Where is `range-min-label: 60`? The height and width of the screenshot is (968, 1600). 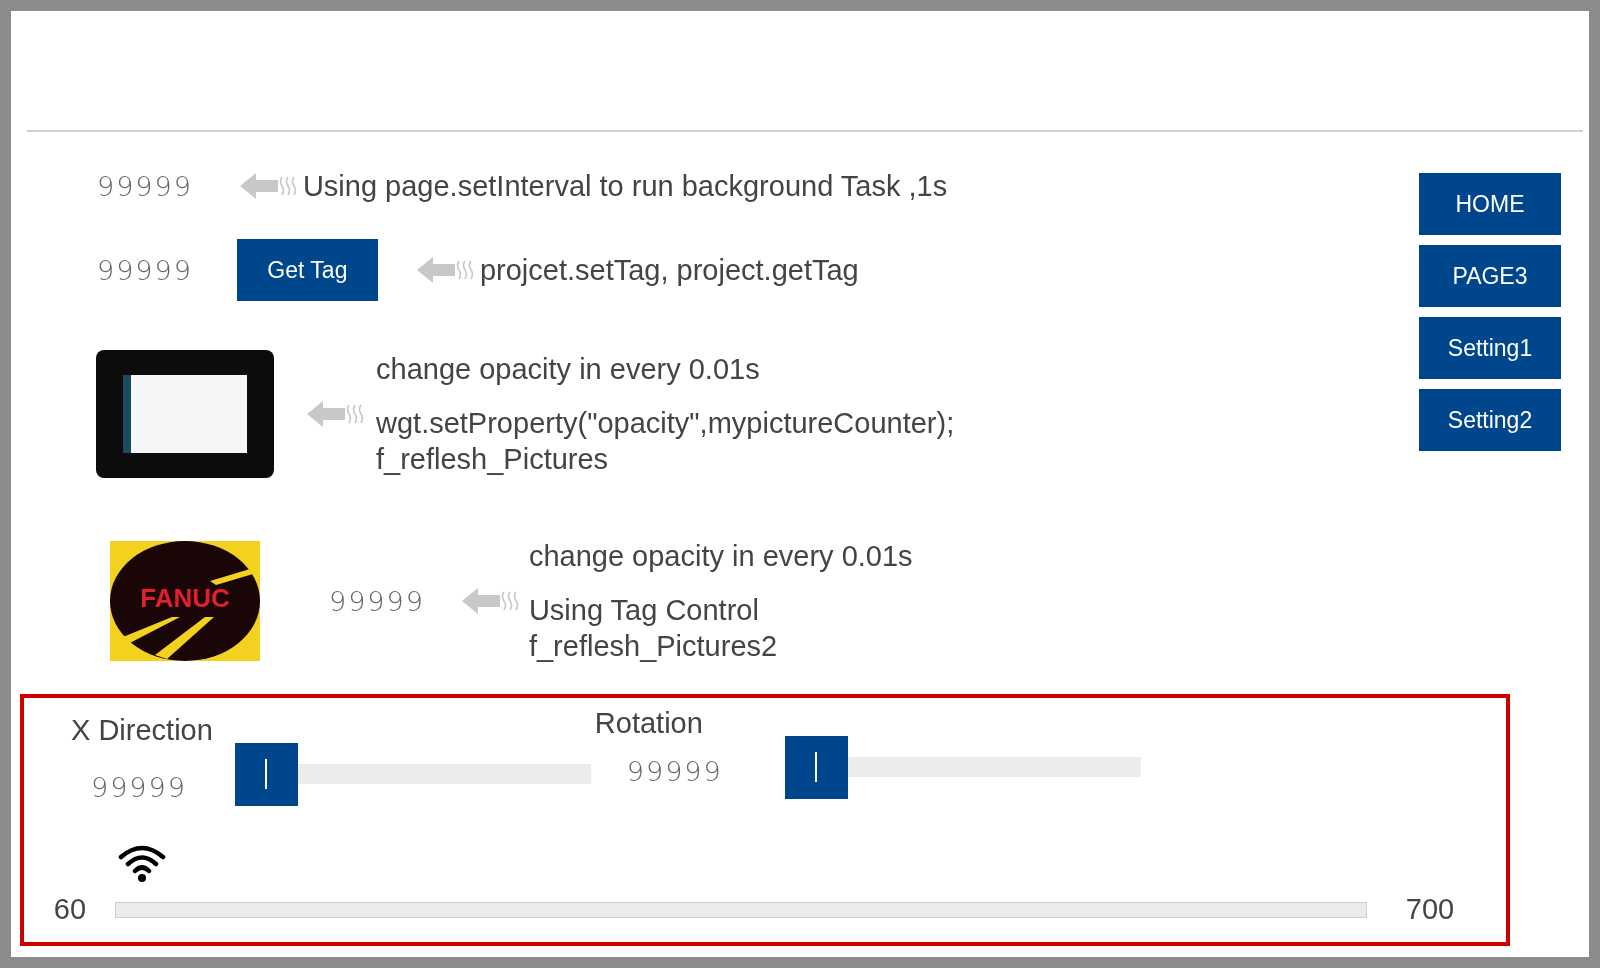
range-min-label: 60 is located at coordinates (70, 909).